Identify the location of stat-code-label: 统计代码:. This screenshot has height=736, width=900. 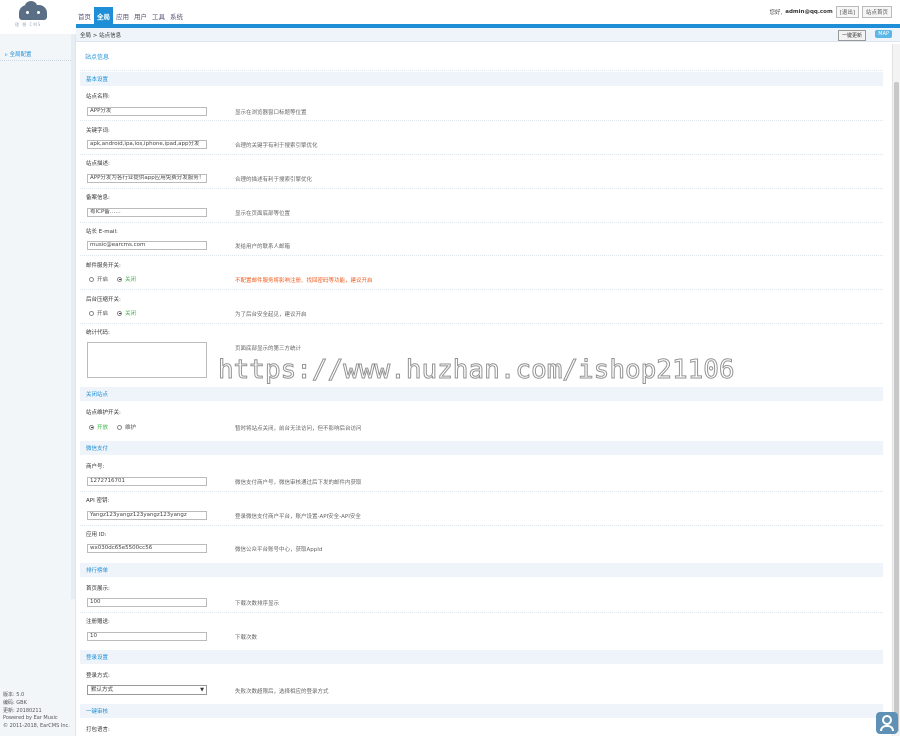
(98, 333).